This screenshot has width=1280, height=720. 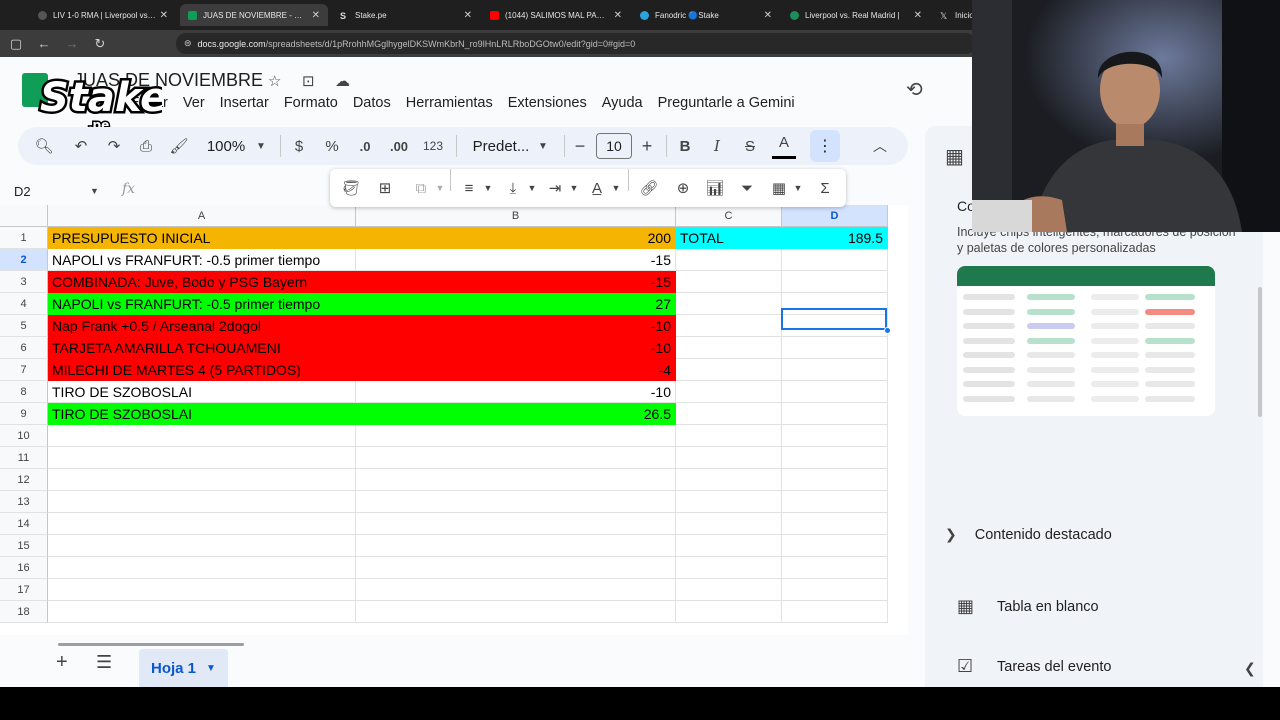 I want to click on row-header: 15, so click(x=24, y=546).